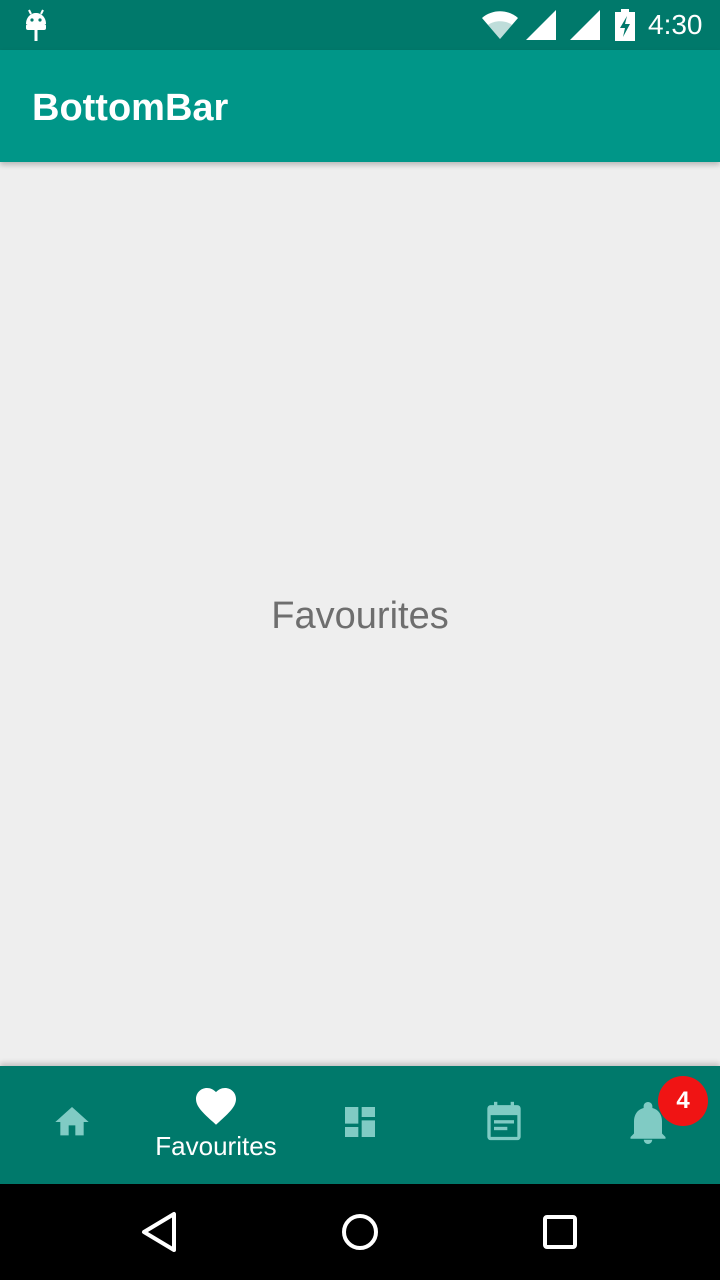 This screenshot has width=720, height=1280. I want to click on home-icon, so click(72, 1121).